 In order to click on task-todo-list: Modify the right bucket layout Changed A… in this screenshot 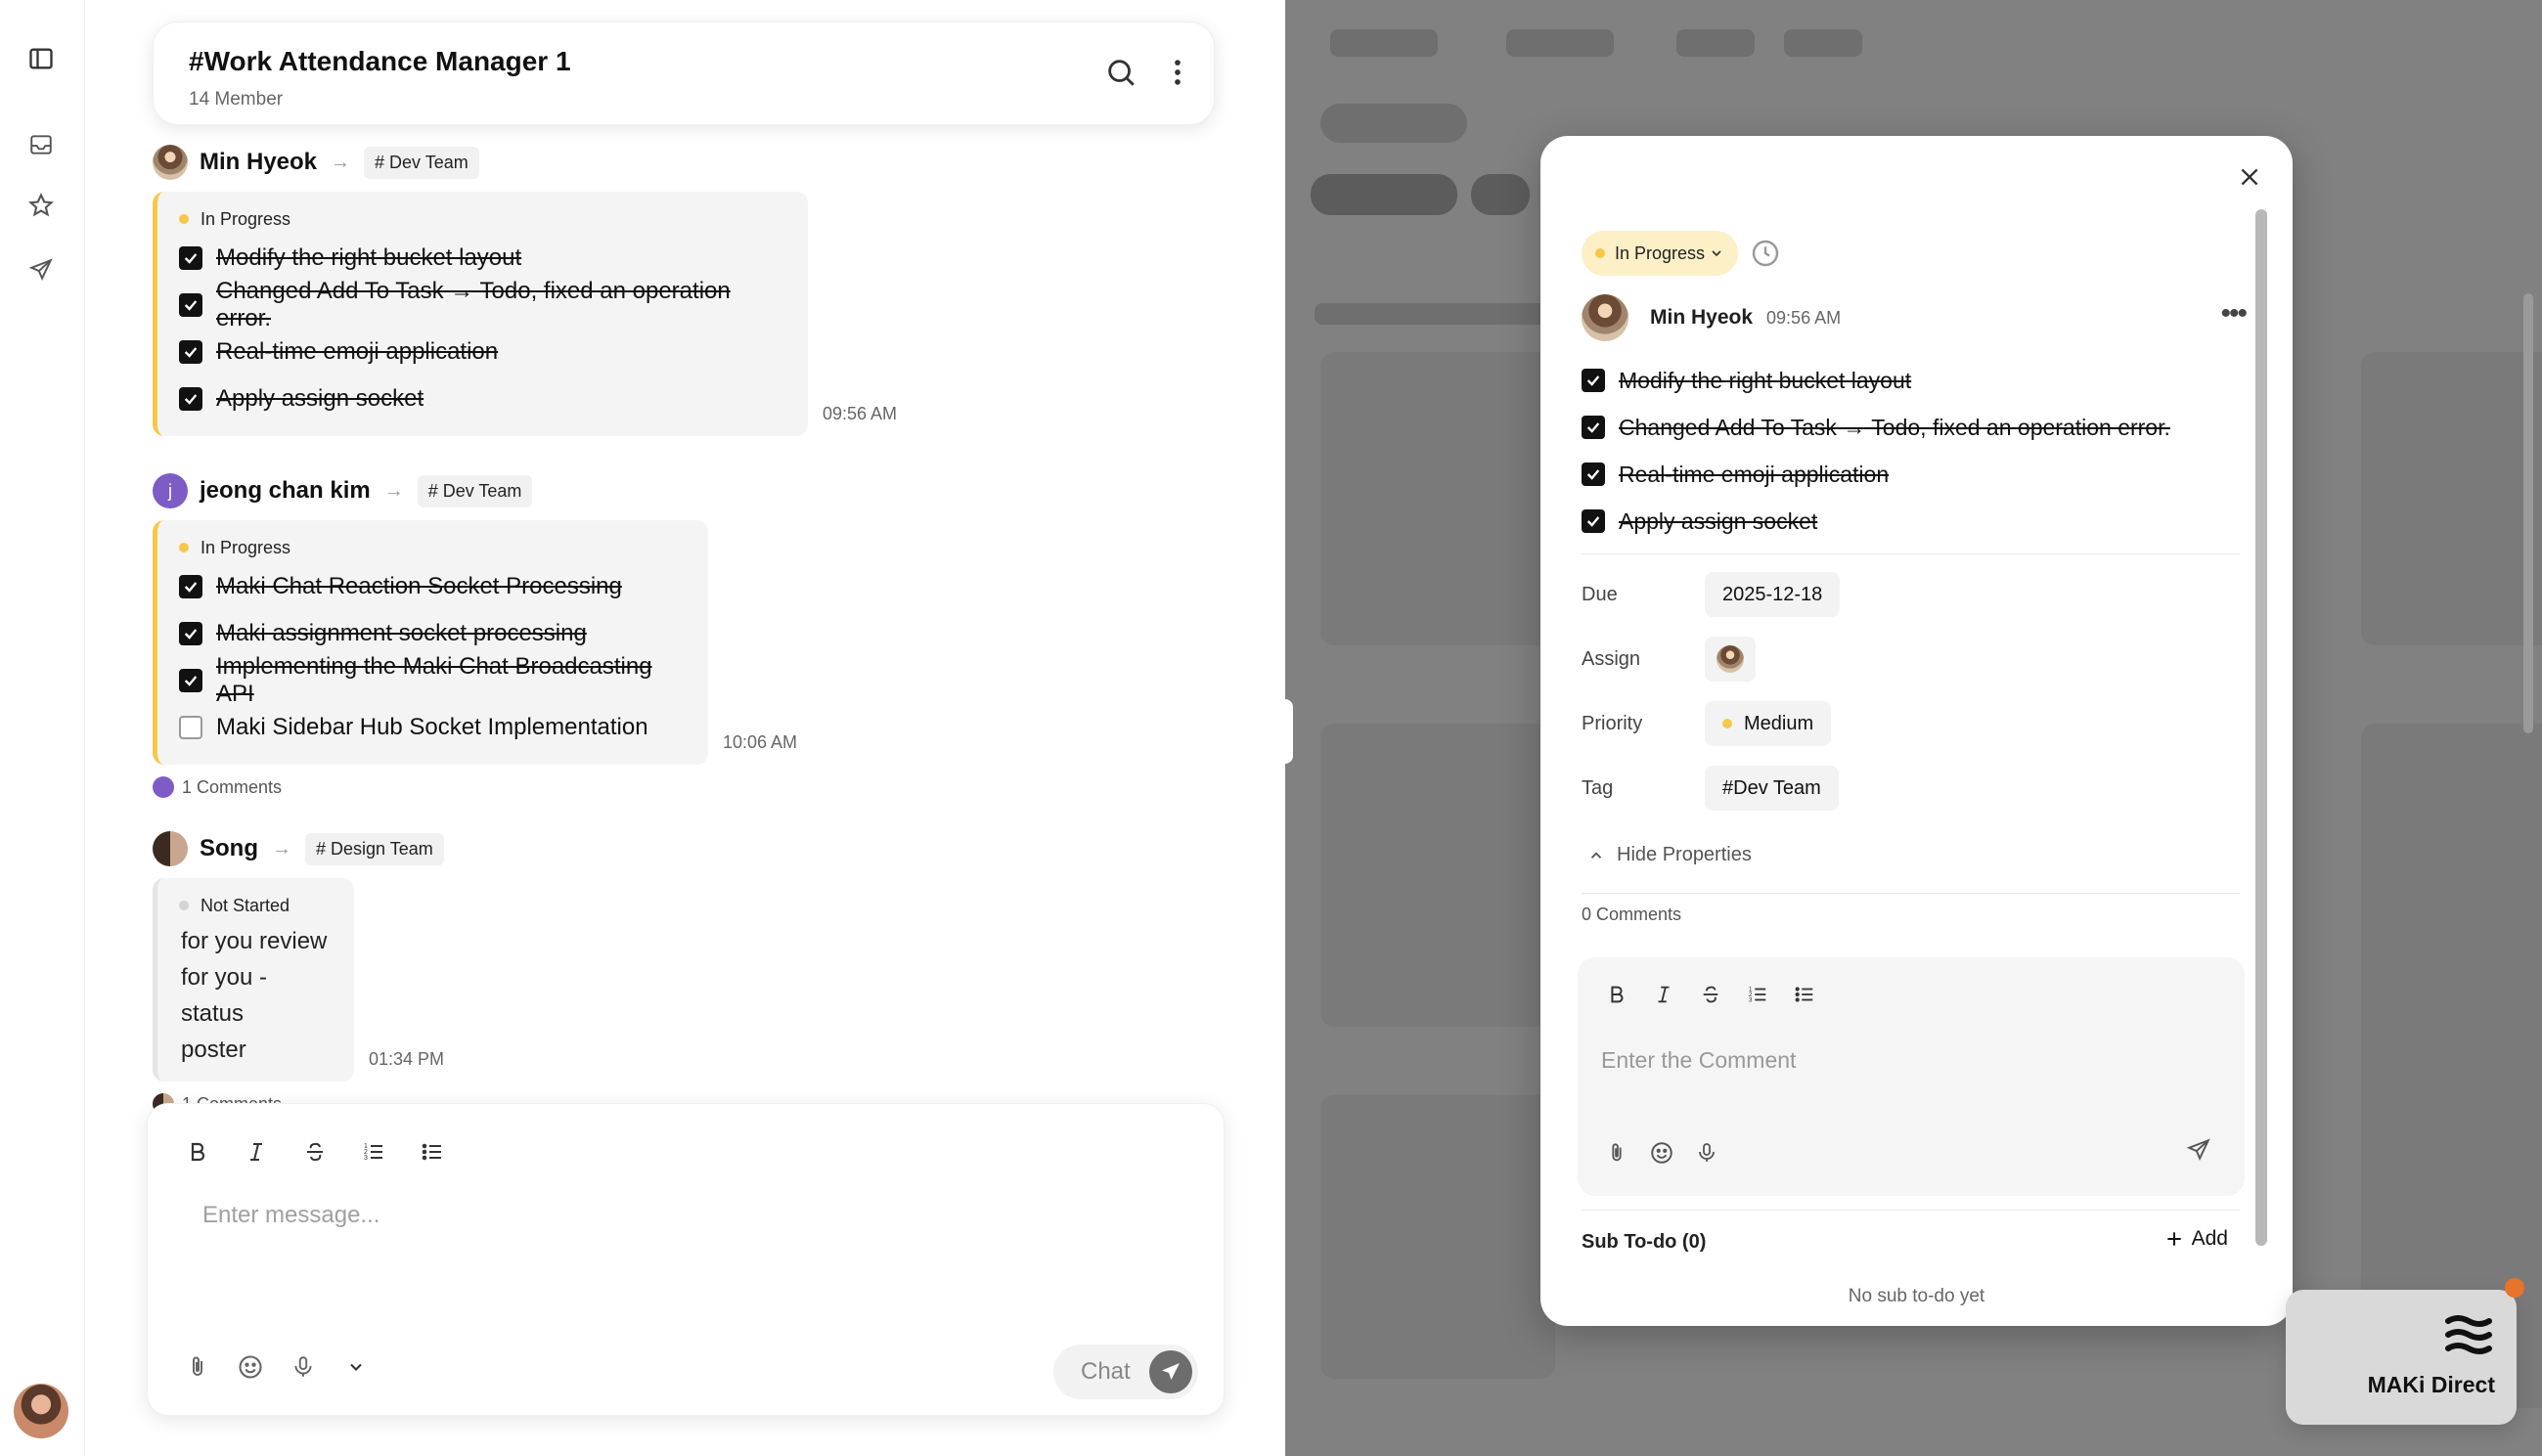, I will do `click(1876, 451)`.